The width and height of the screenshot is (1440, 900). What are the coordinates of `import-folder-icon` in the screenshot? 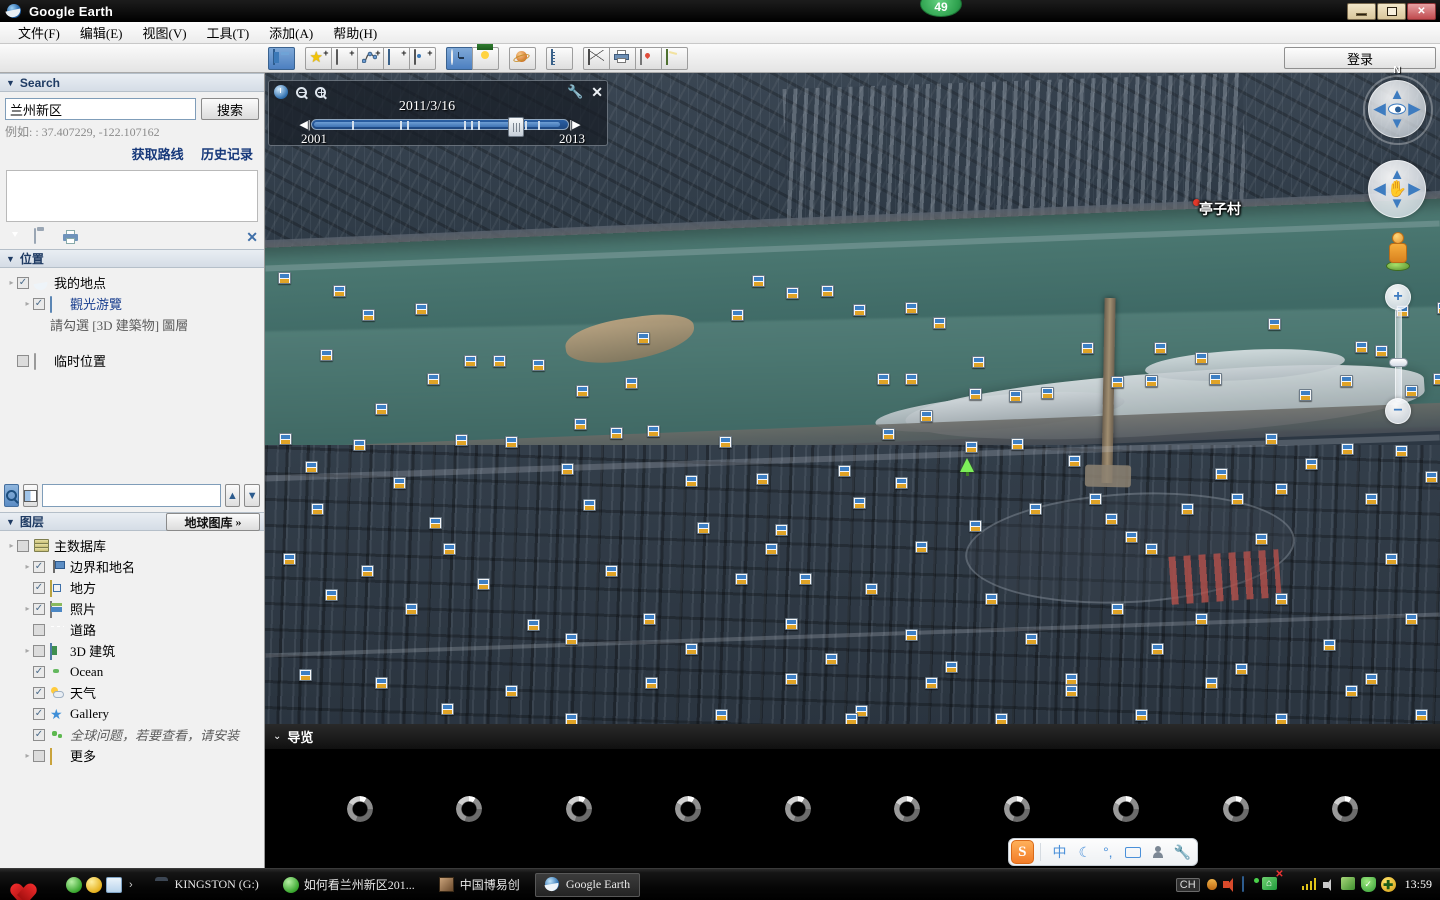 It's located at (15, 237).